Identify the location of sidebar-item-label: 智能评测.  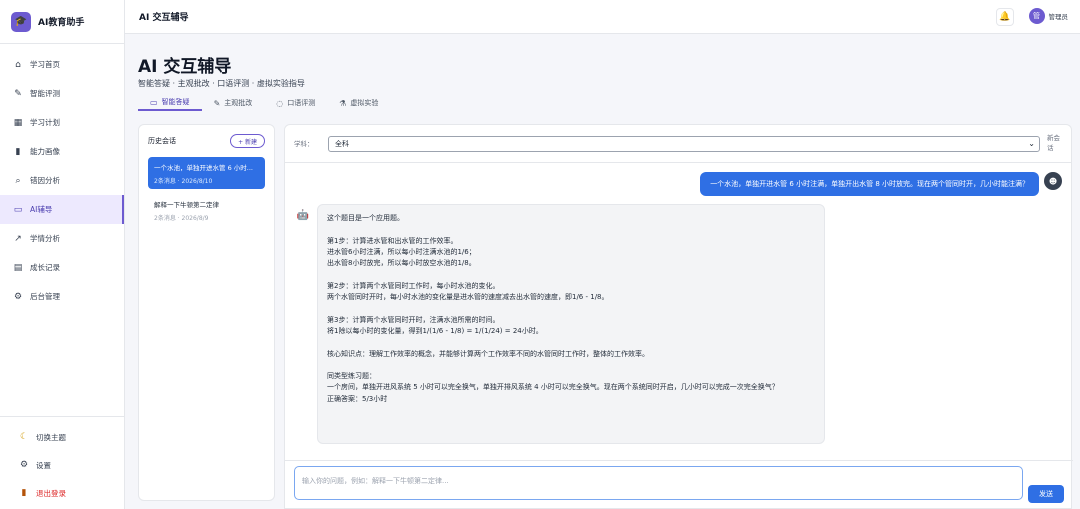
(45, 93).